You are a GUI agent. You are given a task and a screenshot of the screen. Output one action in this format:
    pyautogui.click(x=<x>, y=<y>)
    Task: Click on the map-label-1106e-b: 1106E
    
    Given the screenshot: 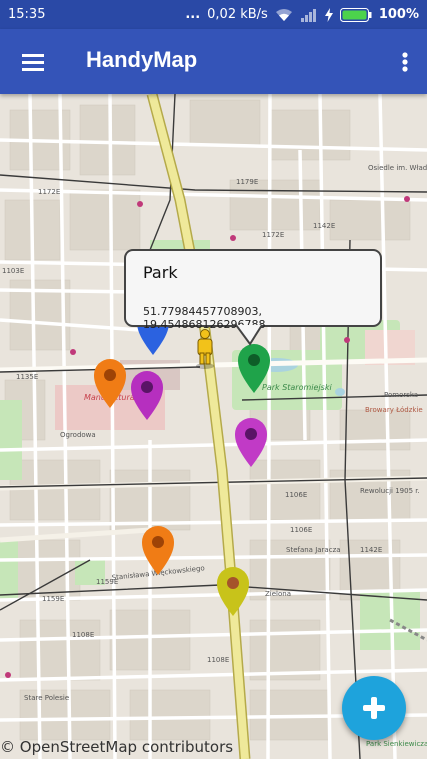 What is the action you would take?
    pyautogui.click(x=301, y=530)
    